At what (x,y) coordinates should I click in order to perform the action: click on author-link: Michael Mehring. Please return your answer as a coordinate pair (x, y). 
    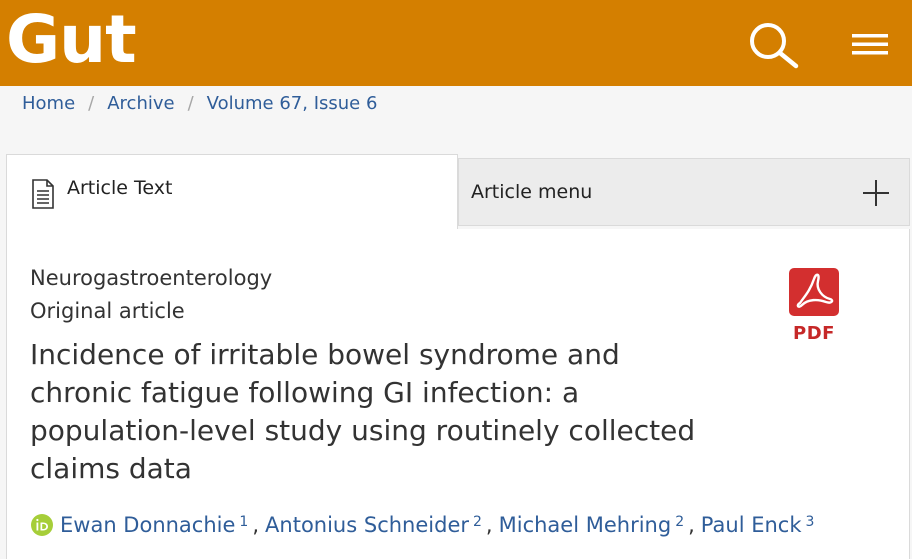
    Looking at the image, I should click on (585, 525).